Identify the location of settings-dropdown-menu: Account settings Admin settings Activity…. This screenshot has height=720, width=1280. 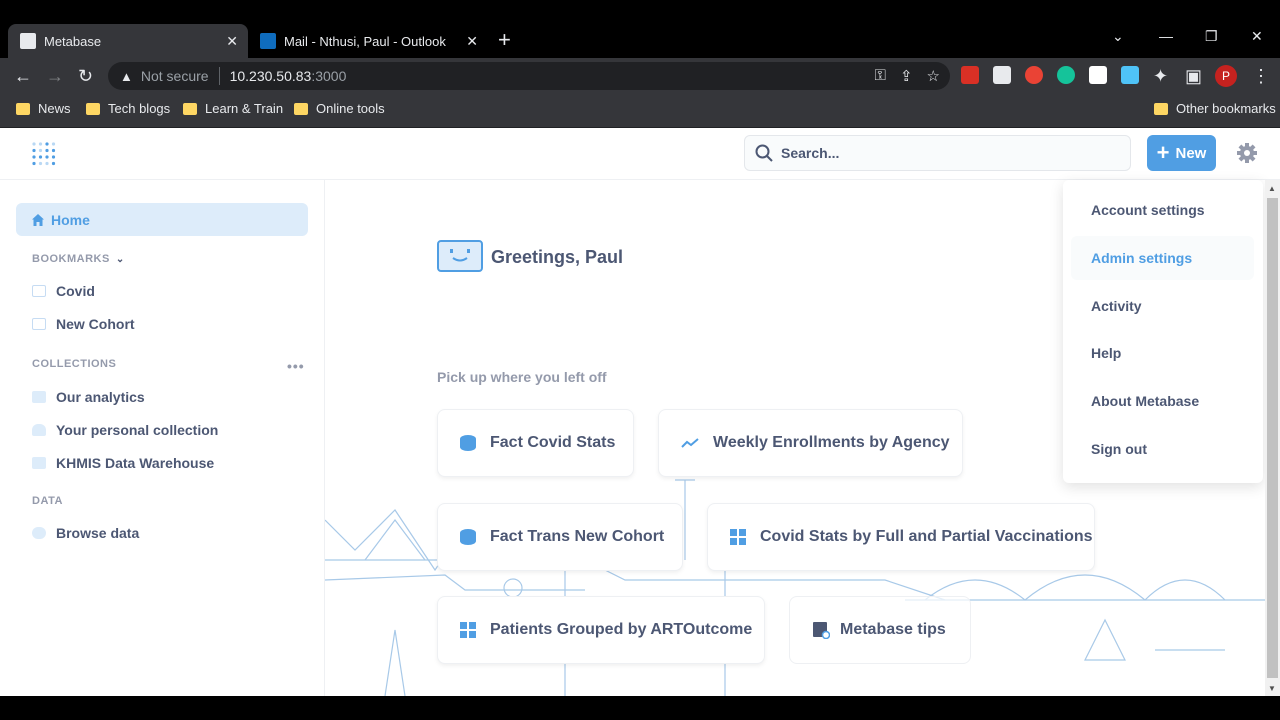
(1163, 331).